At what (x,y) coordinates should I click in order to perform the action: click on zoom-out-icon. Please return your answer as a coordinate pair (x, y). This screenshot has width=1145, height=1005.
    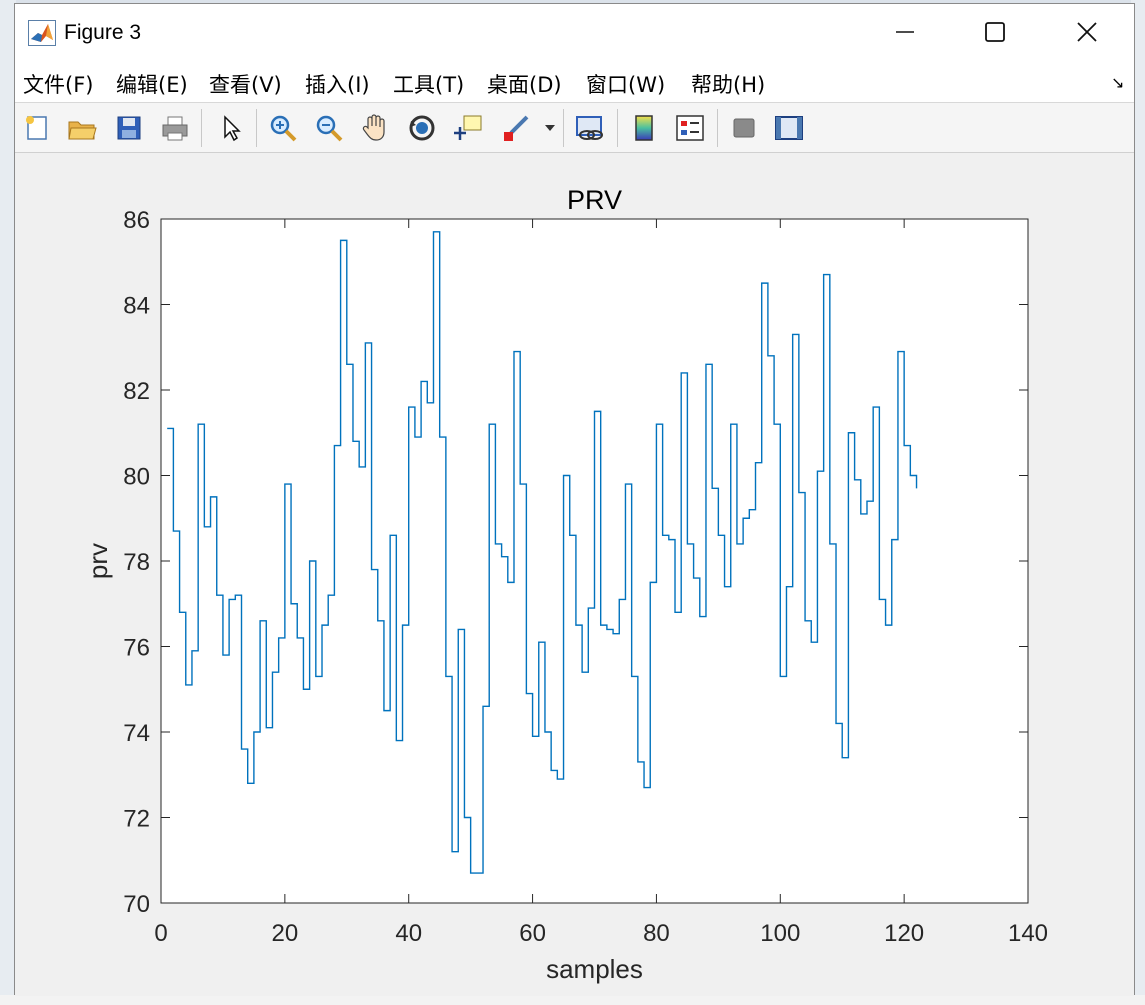
    Looking at the image, I should click on (329, 128).